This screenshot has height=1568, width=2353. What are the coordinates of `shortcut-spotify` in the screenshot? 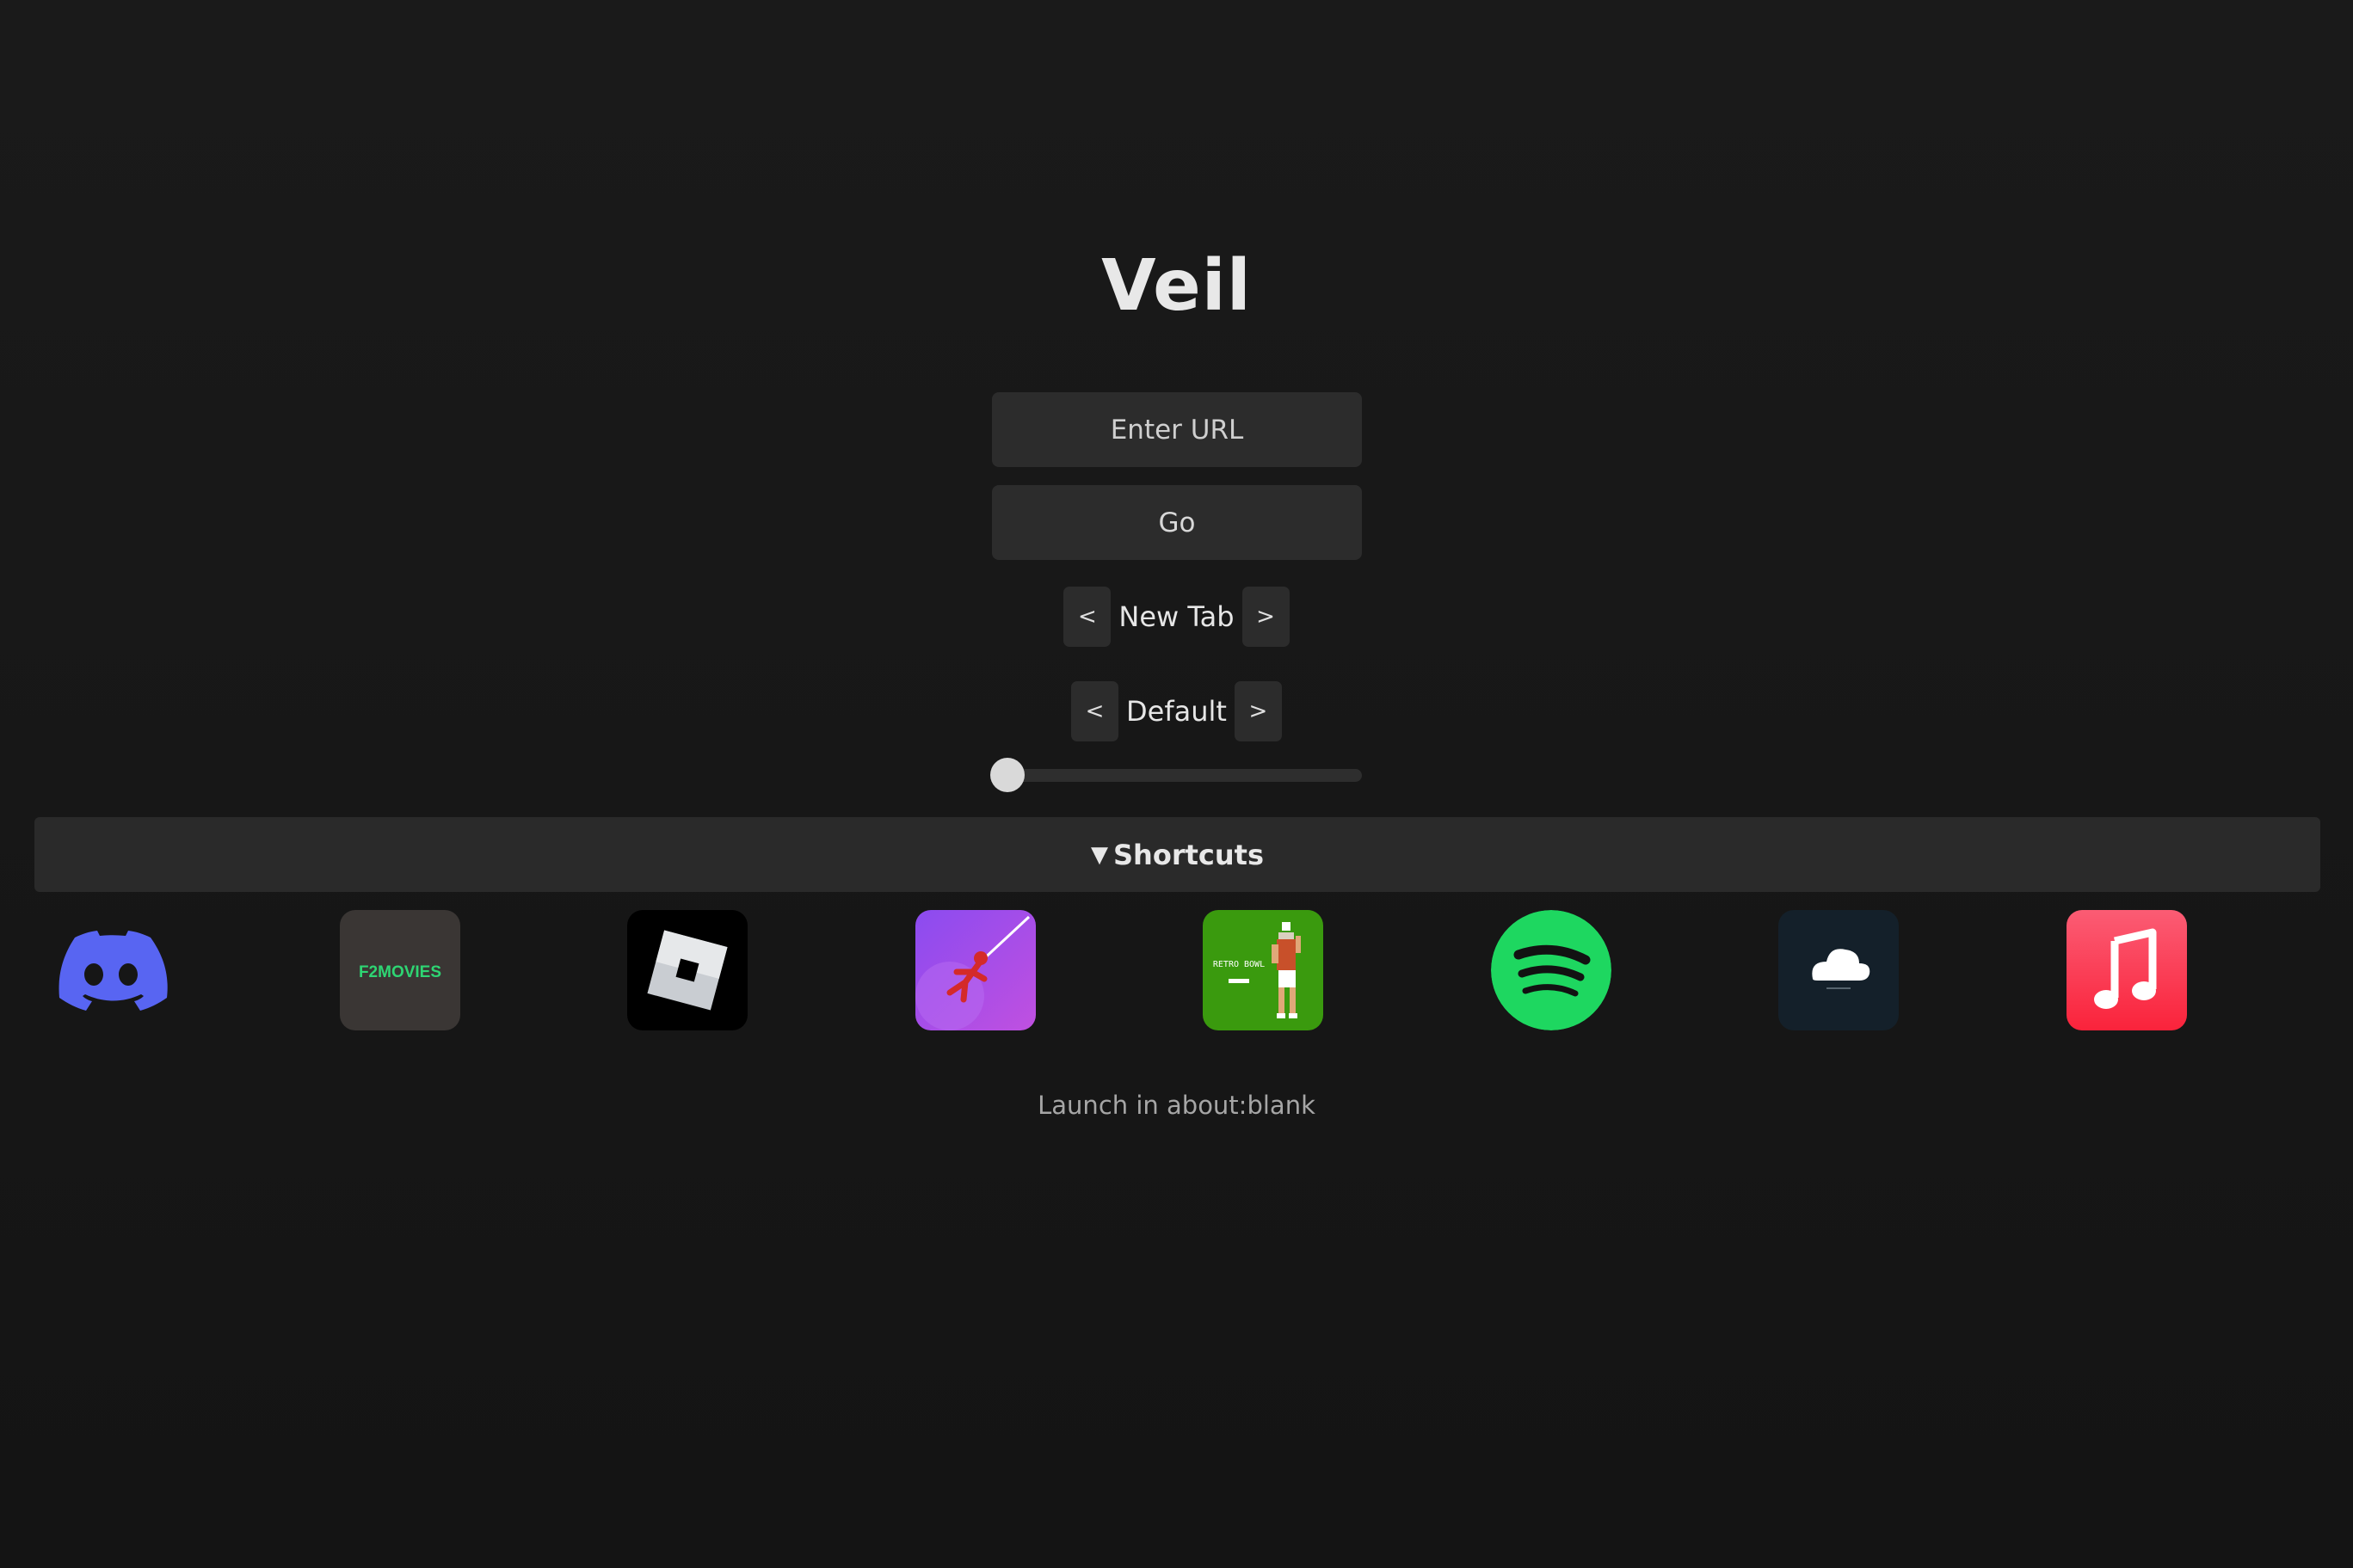 It's located at (1551, 970).